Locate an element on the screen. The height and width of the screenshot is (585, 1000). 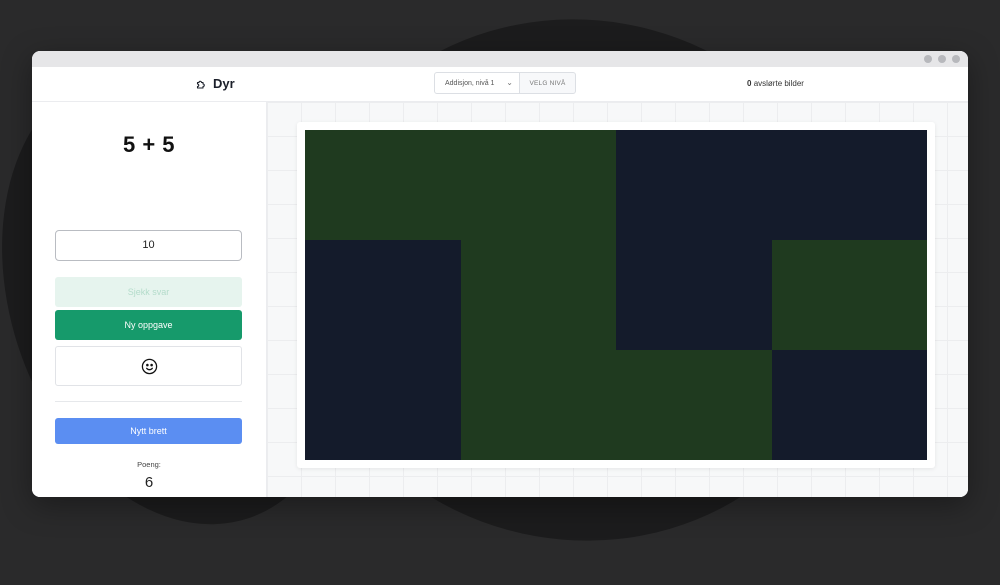
revealed-images-counter: 0 avslørte bilder is located at coordinates (775, 83).